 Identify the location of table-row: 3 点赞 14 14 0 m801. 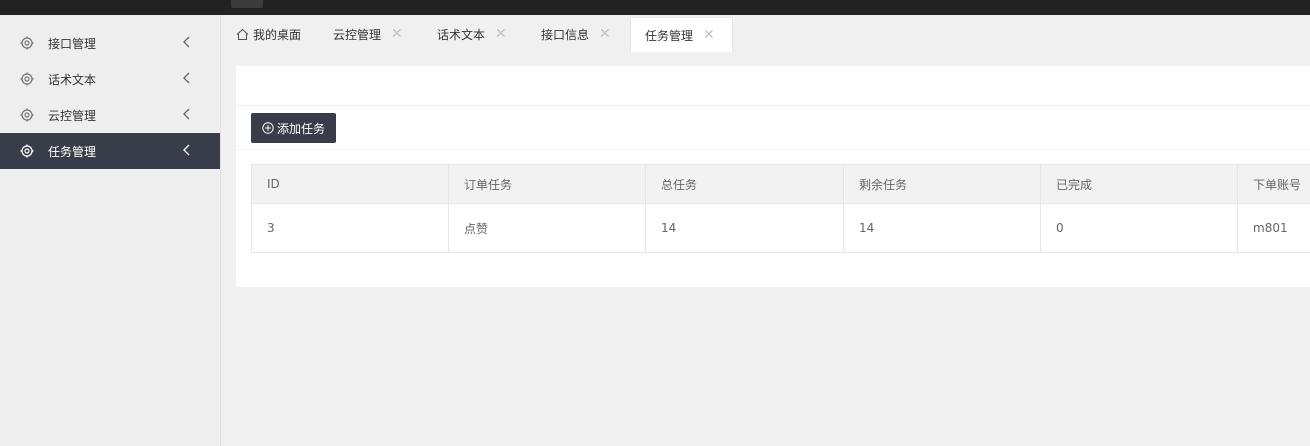
(780, 228).